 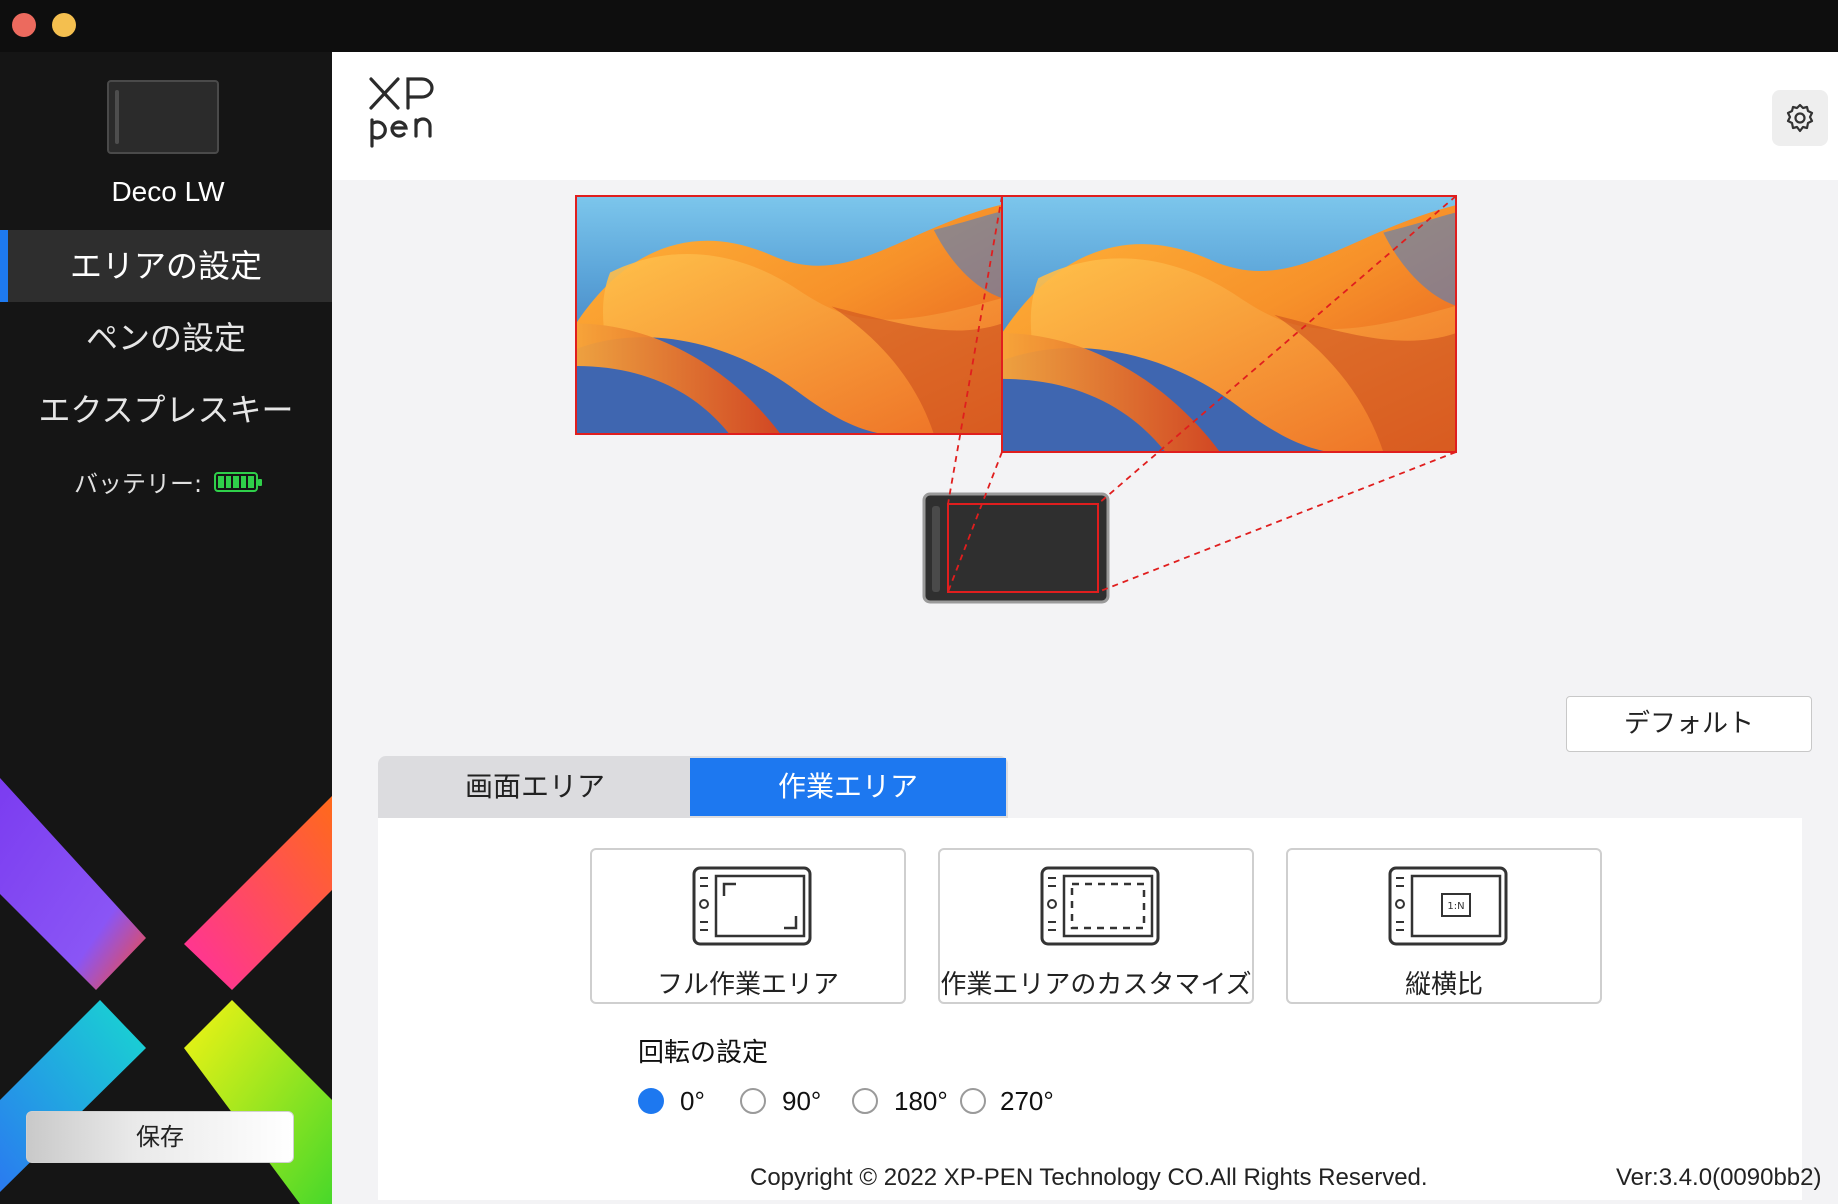 What do you see at coordinates (802, 1101) in the screenshot?
I see `rotation-label-90: 90°` at bounding box center [802, 1101].